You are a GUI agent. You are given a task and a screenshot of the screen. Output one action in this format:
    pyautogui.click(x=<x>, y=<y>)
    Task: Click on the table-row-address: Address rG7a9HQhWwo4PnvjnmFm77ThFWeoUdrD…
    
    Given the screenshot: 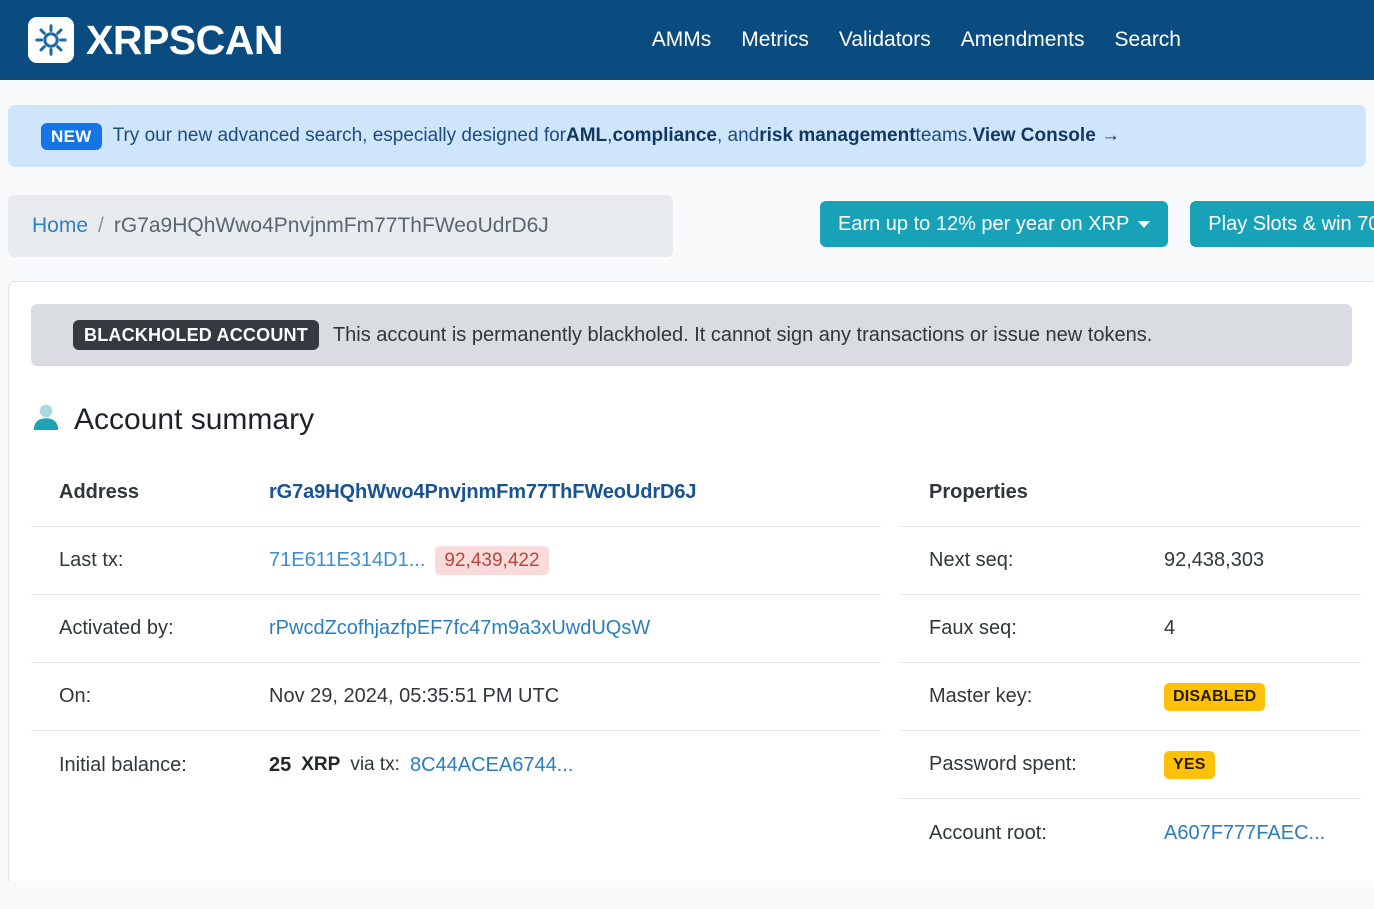 What is the action you would take?
    pyautogui.click(x=456, y=493)
    